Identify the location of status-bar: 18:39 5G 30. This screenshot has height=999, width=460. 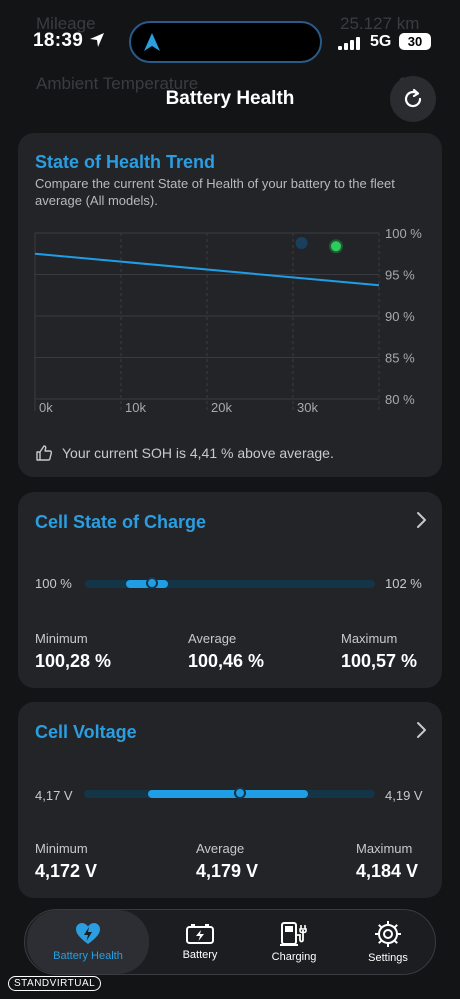
(230, 44).